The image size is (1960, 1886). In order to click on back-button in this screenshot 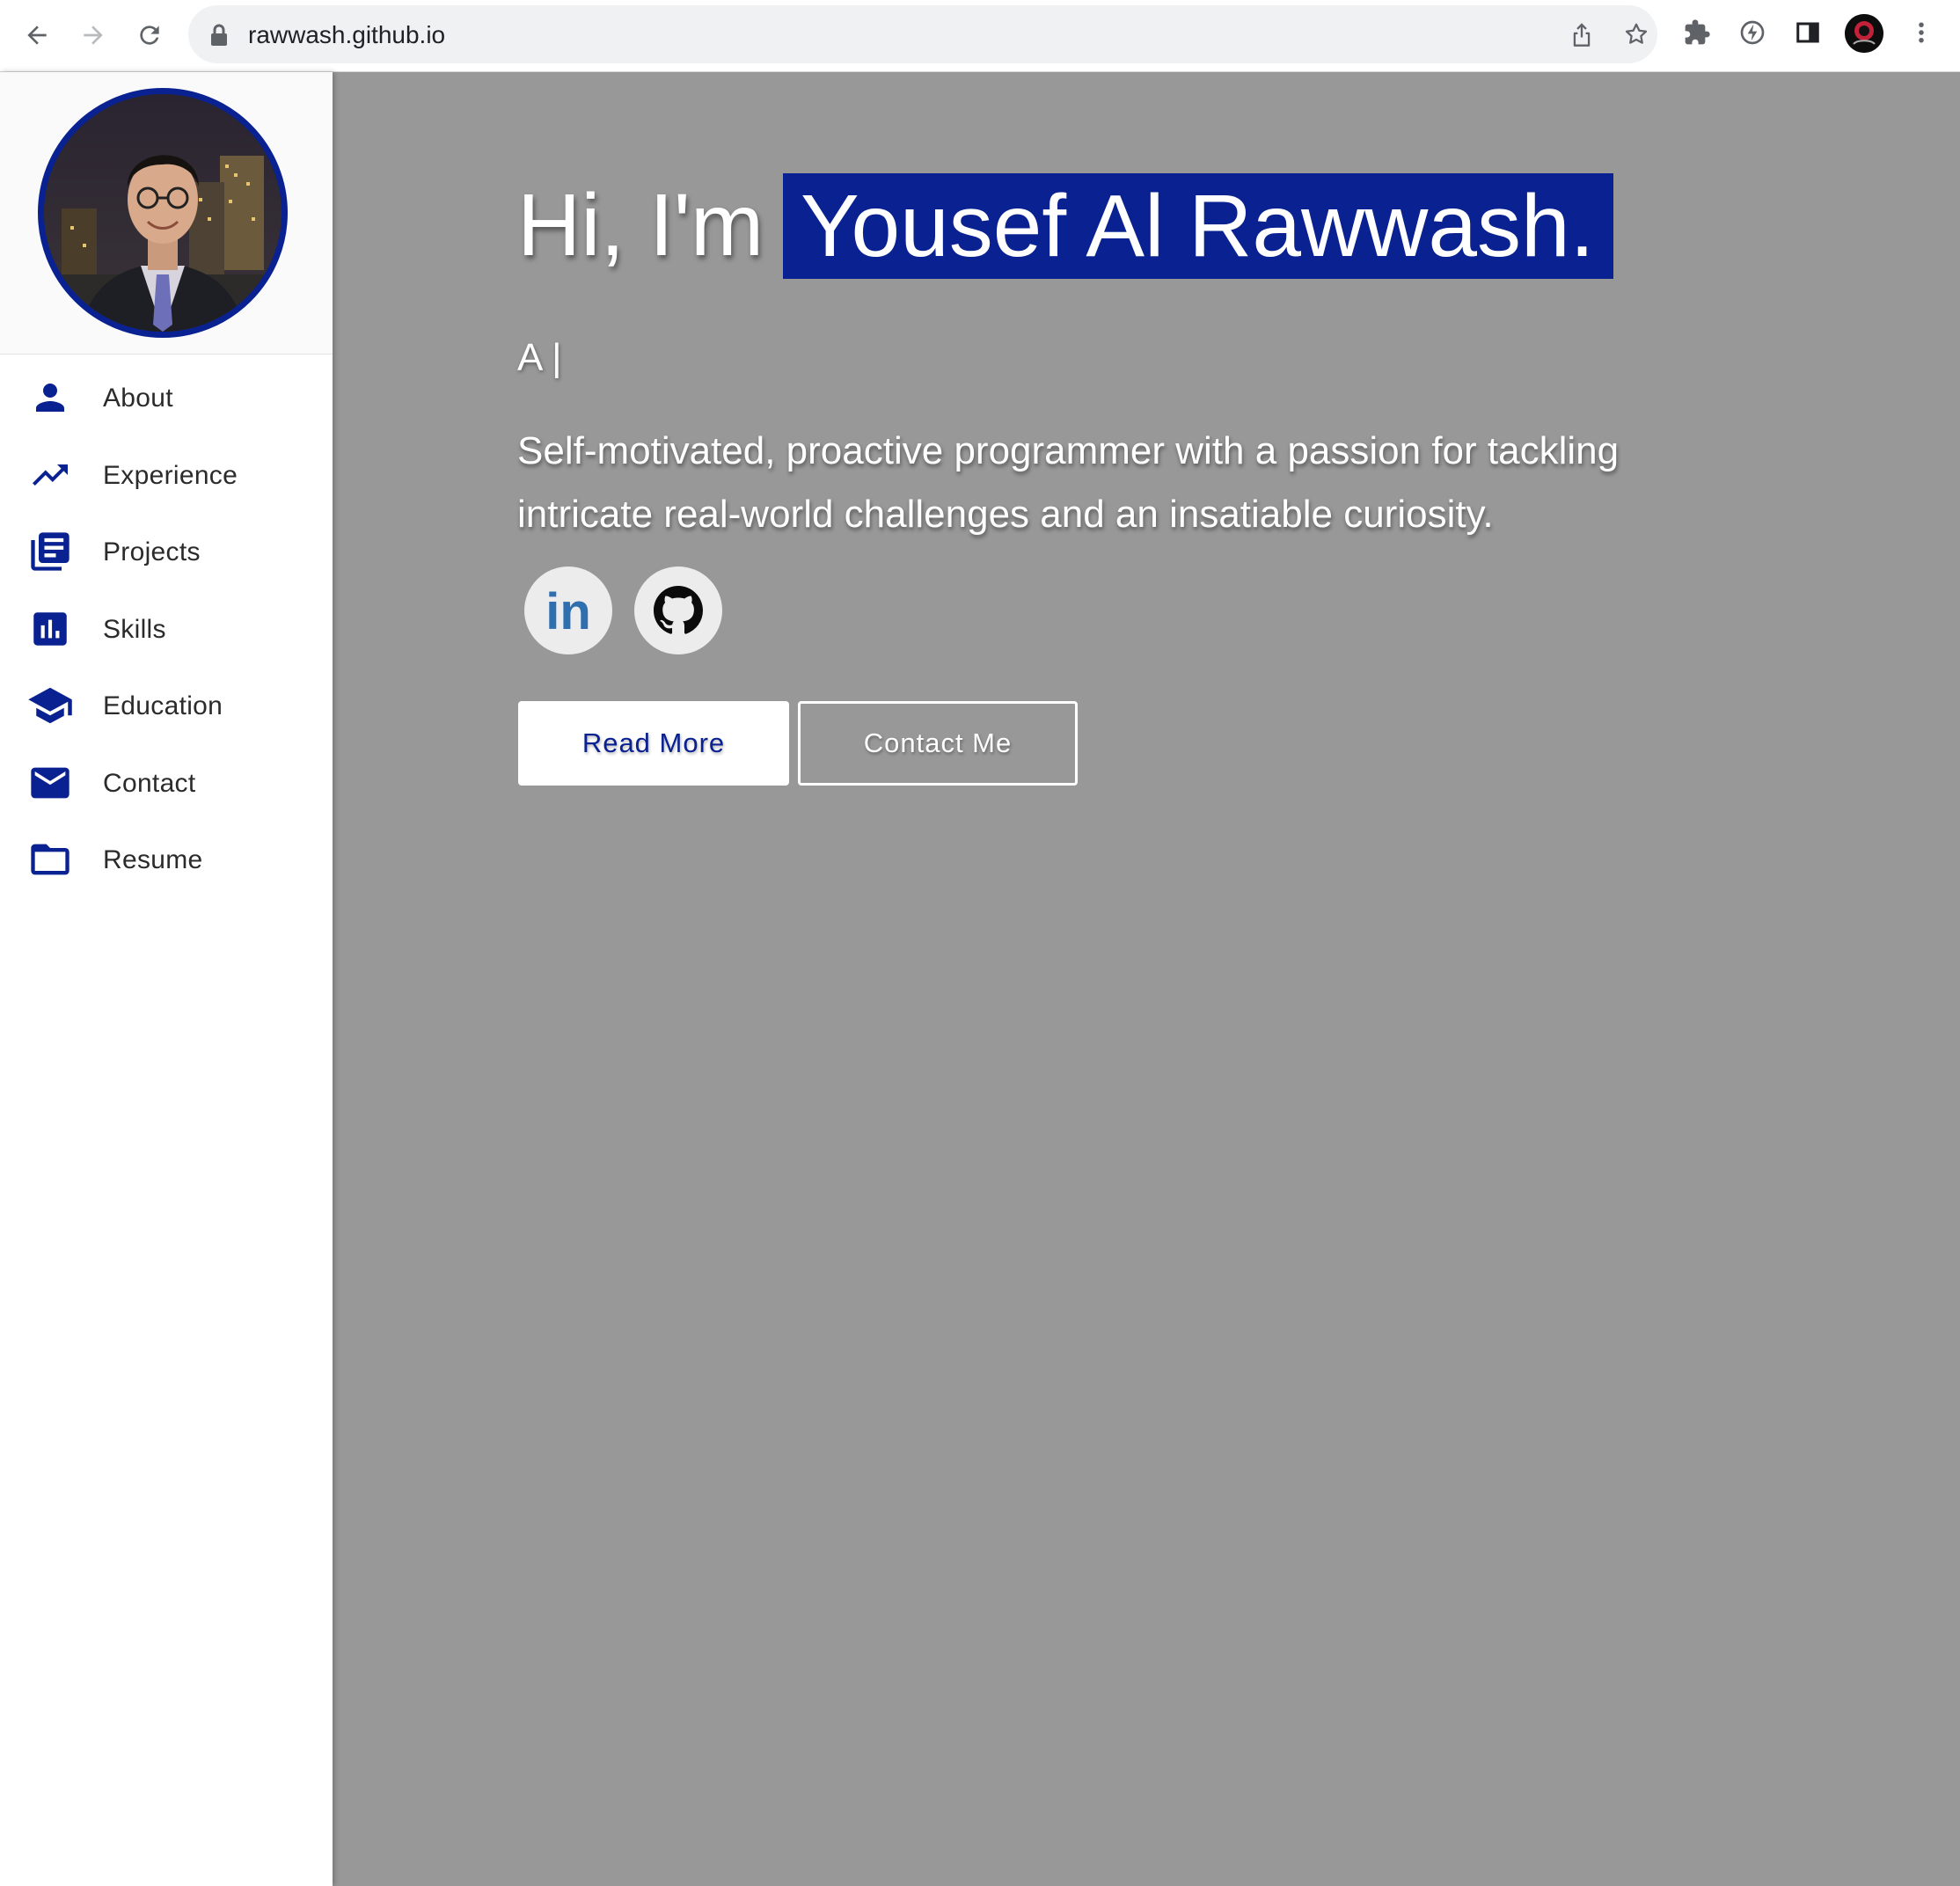, I will do `click(37, 35)`.